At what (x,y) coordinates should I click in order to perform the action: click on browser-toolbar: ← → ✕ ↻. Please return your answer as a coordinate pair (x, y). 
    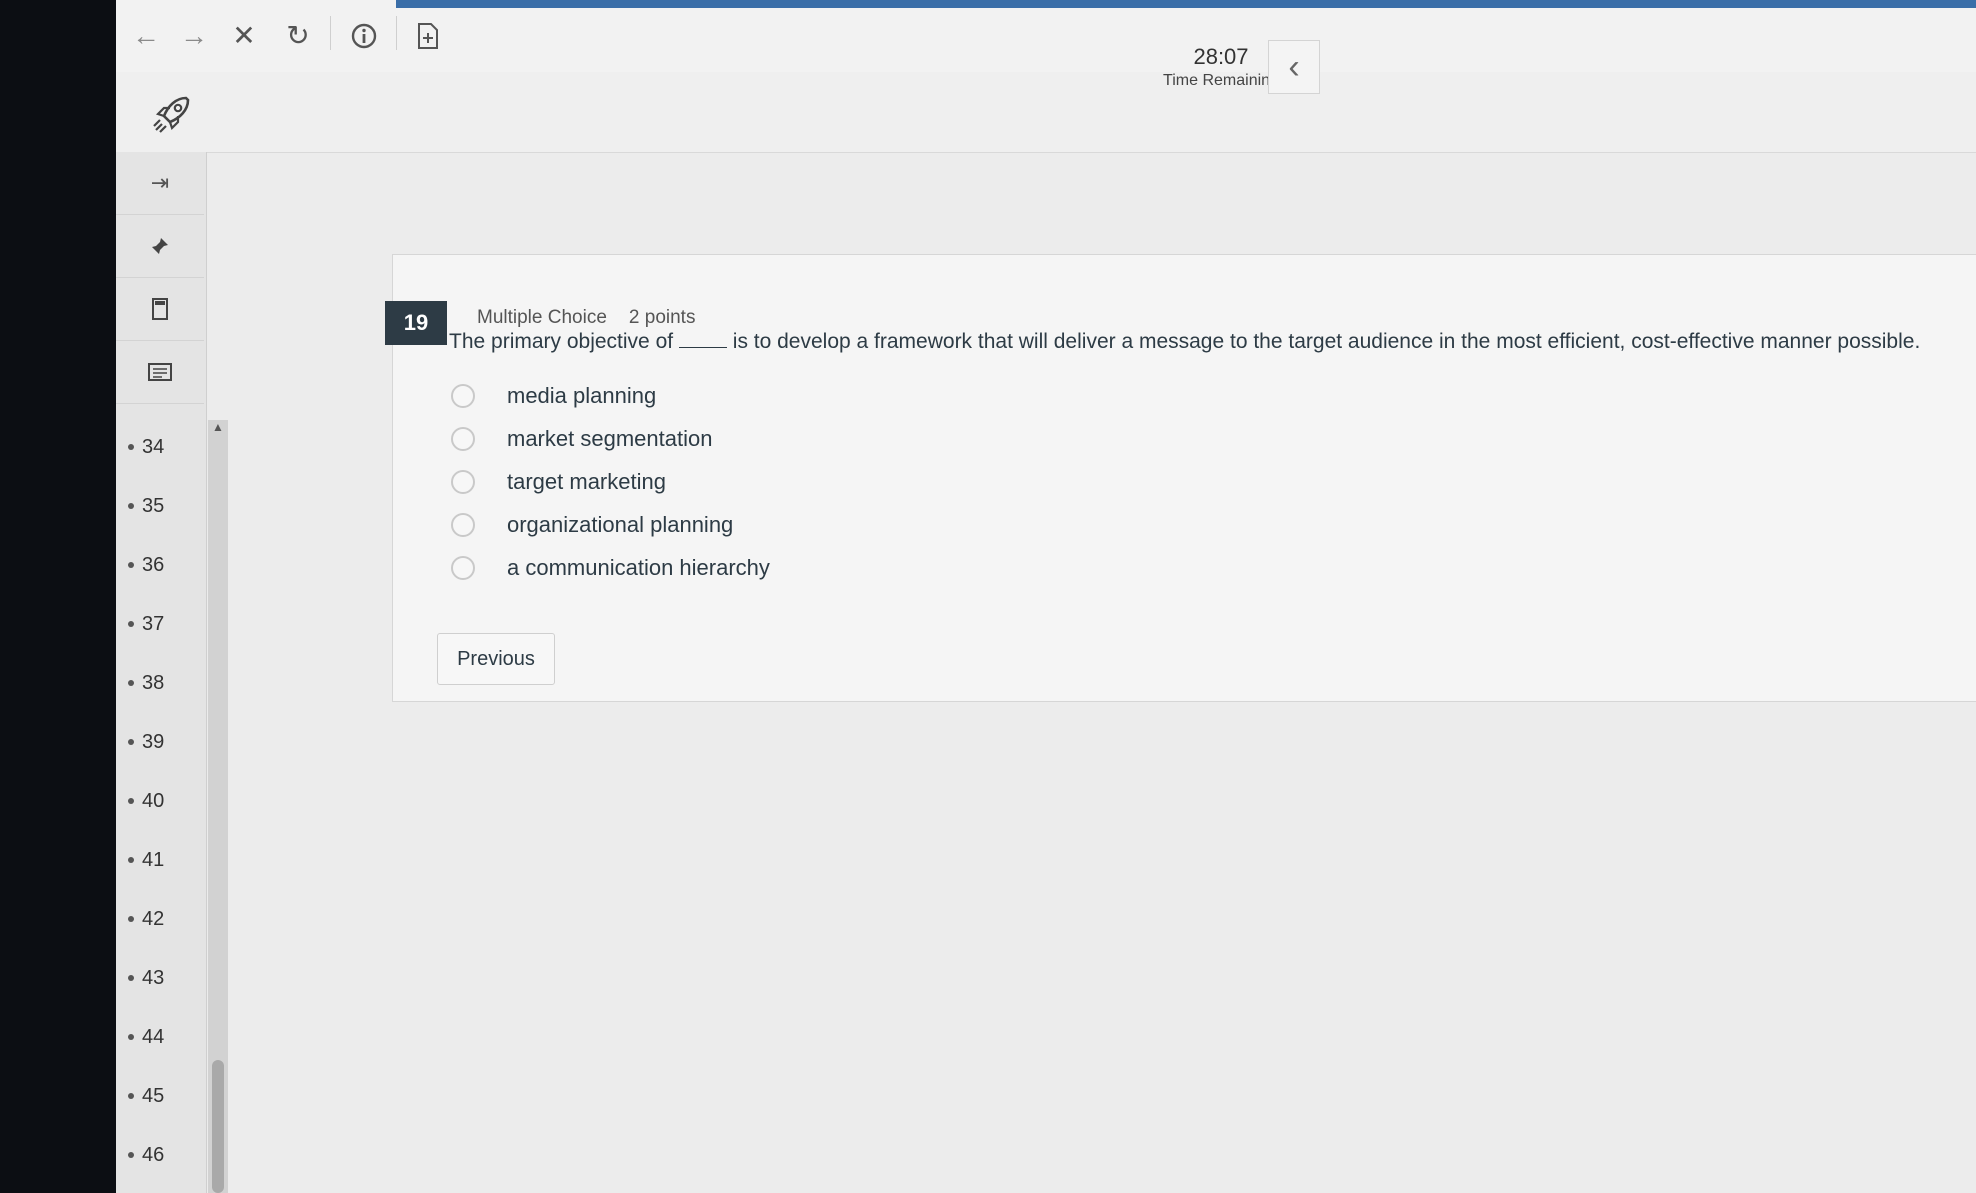
    Looking at the image, I should click on (1046, 36).